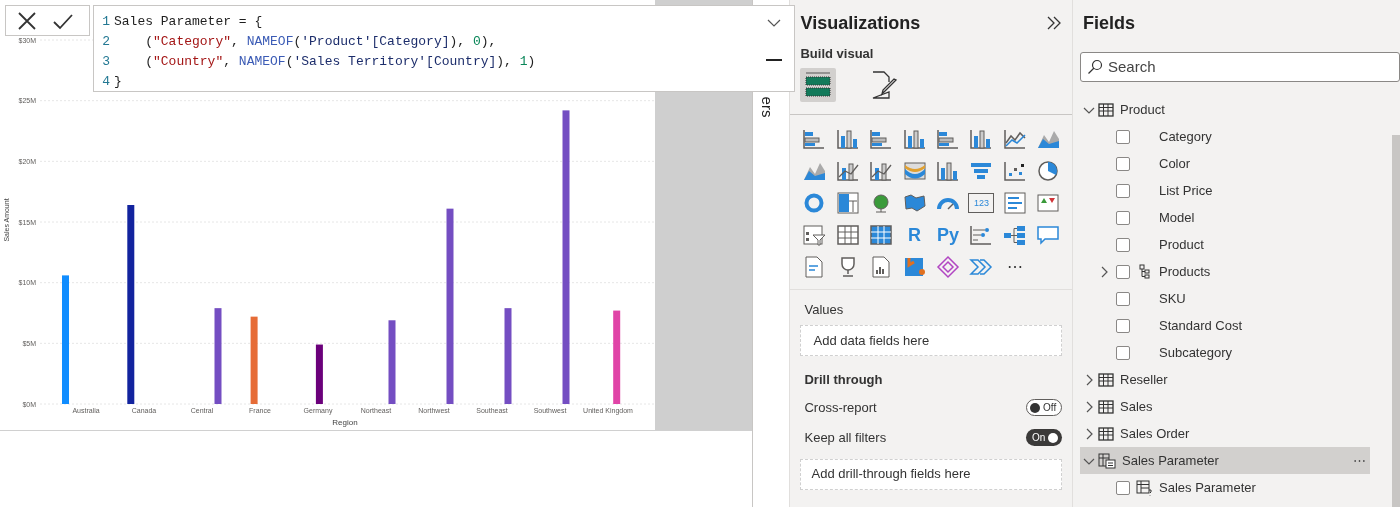 The width and height of the screenshot is (1400, 507). I want to click on collapse-icon, so click(1054, 23).